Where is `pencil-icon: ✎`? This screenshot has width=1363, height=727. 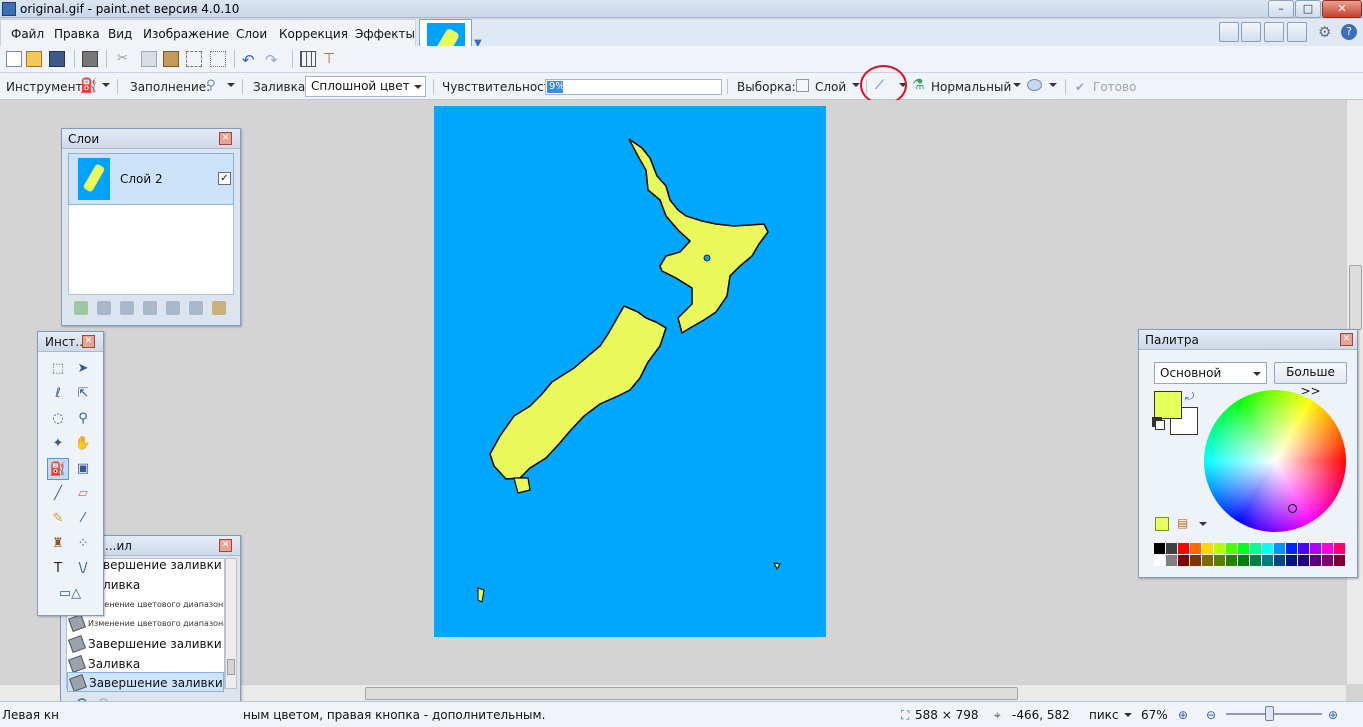
pencil-icon: ✎ is located at coordinates (58, 519).